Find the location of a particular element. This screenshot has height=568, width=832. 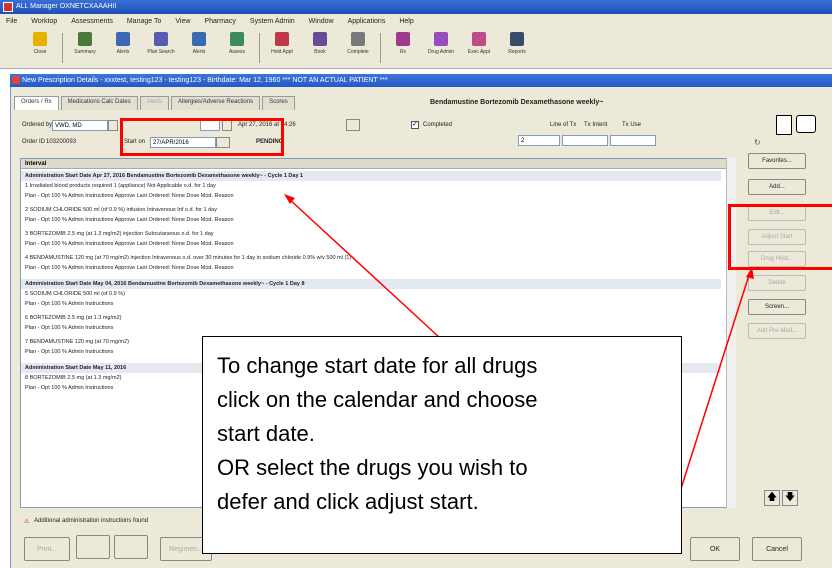

callout-line-2: click on the calendar and choose is located at coordinates (377, 399).